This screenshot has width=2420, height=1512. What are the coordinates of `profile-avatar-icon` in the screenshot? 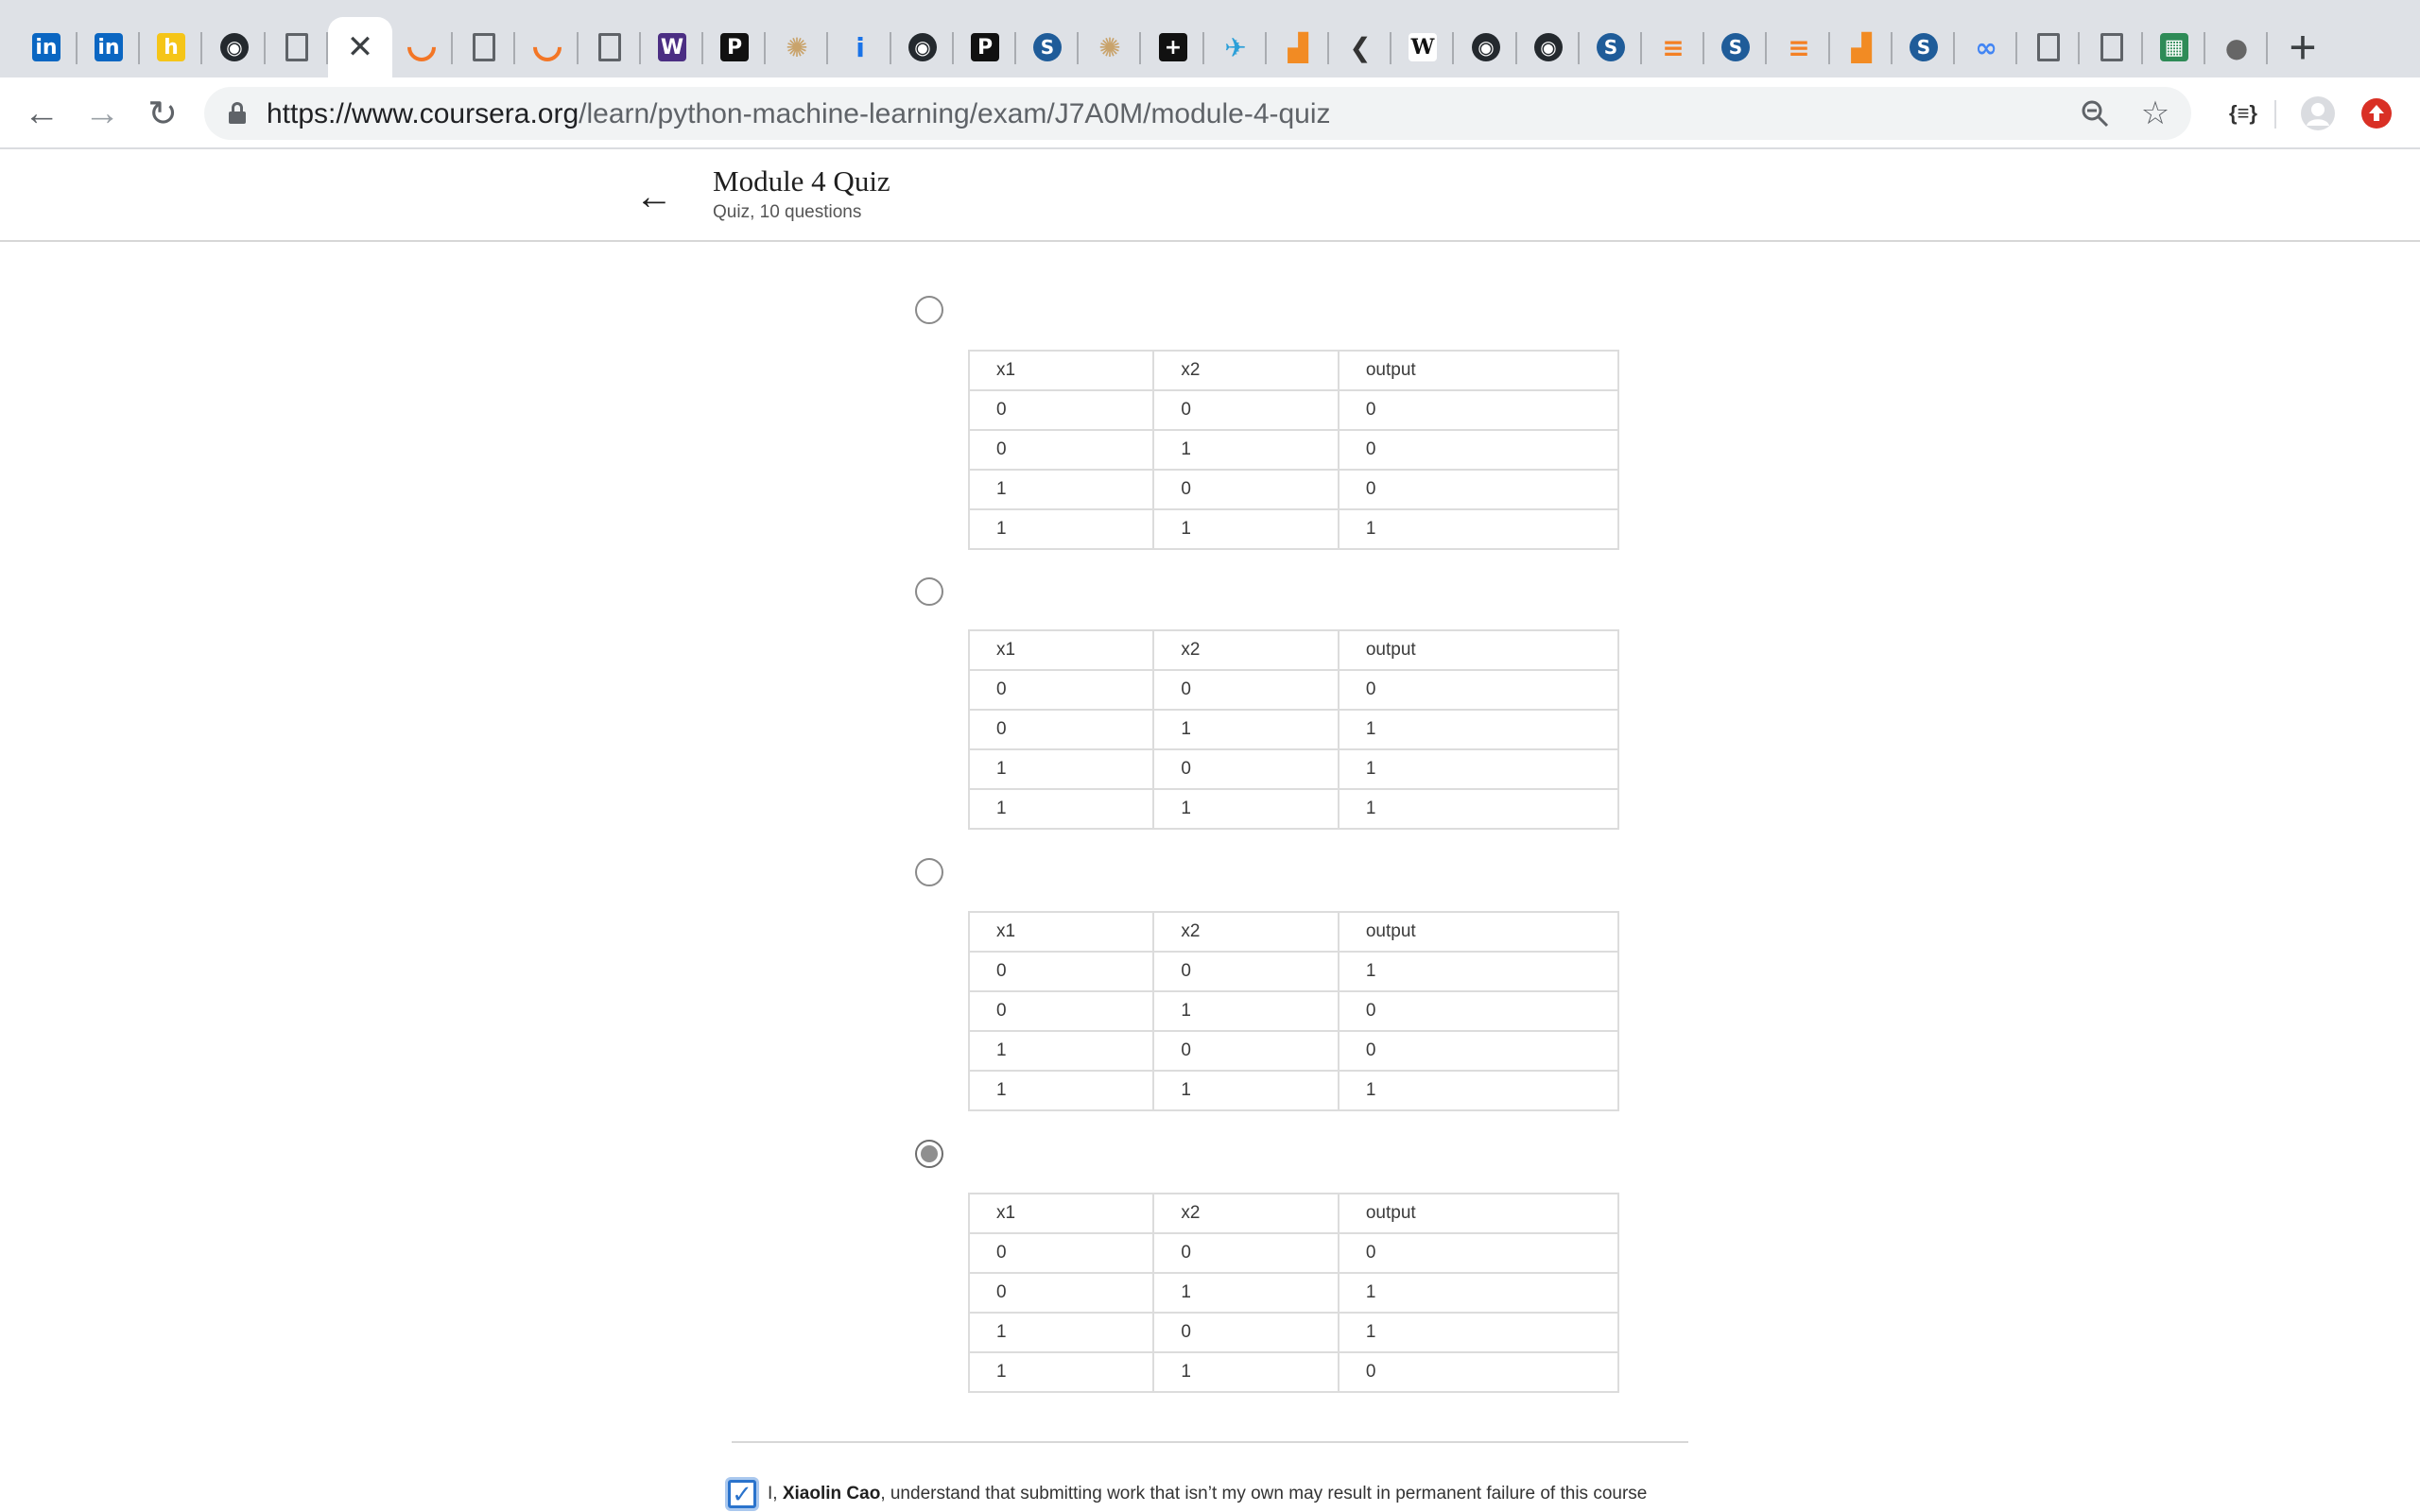 It's located at (2318, 113).